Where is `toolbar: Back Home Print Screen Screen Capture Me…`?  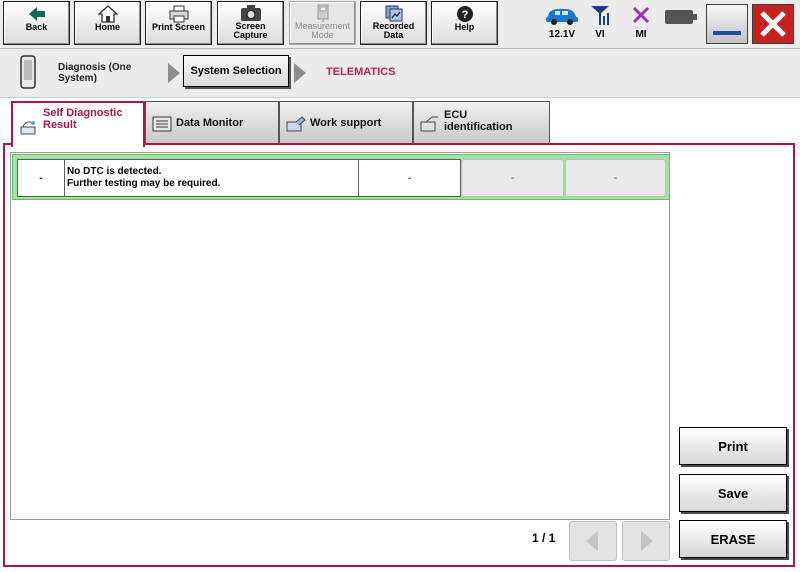
toolbar: Back Home Print Screen Screen Capture Me… is located at coordinates (400, 24).